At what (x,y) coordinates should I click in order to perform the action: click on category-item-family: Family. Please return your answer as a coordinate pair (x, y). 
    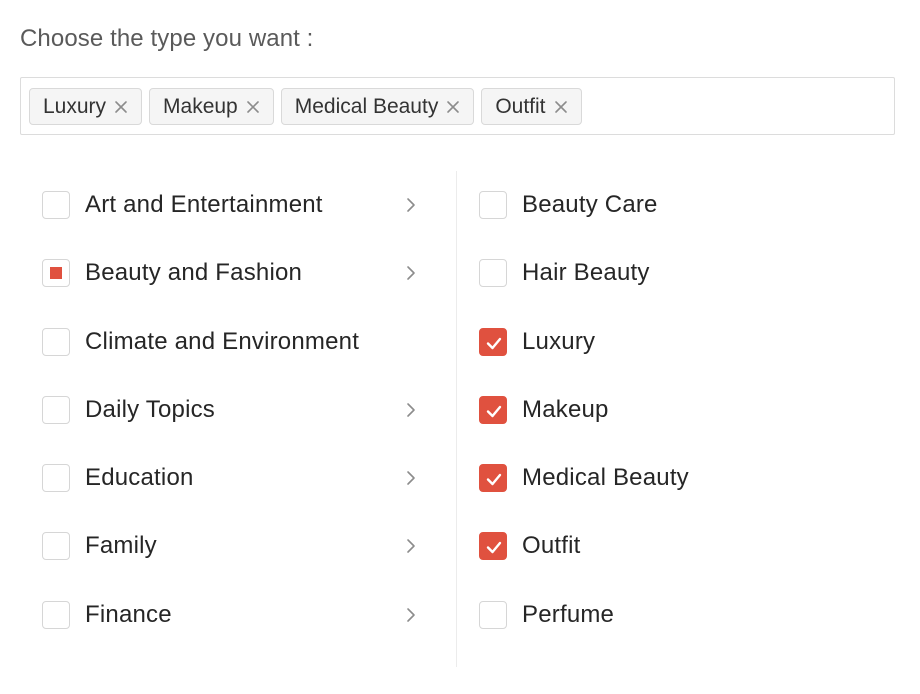
    Looking at the image, I should click on (234, 546).